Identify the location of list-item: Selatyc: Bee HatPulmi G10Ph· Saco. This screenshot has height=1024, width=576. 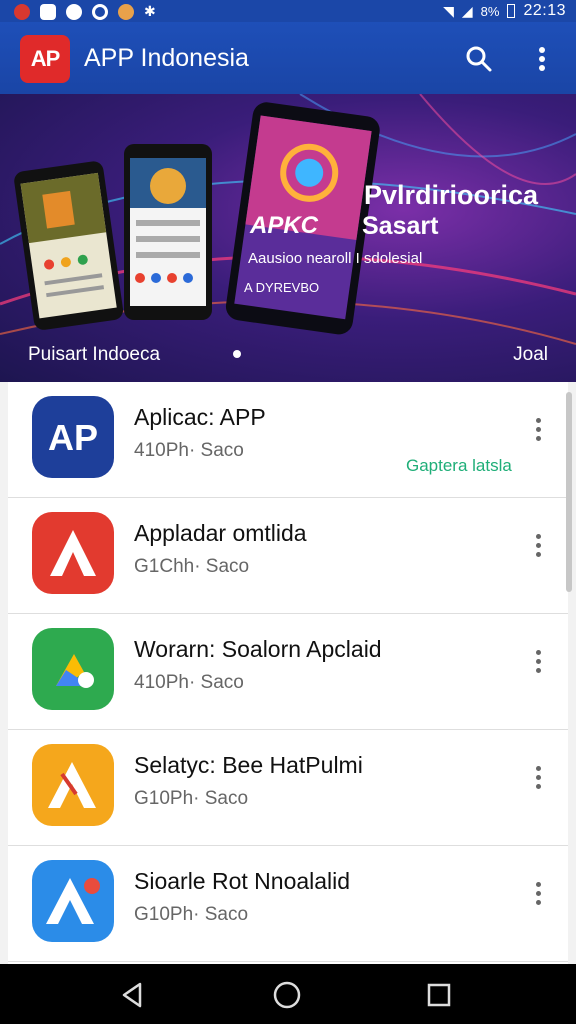
(288, 788).